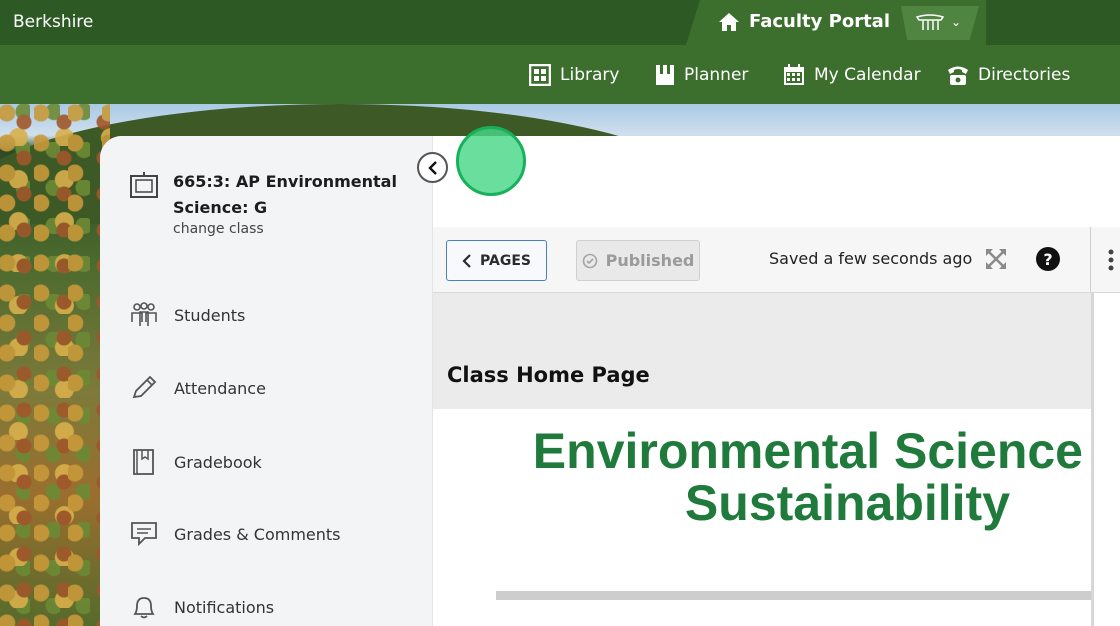 The width and height of the screenshot is (1120, 626). I want to click on sidebar-item-students: Students, so click(187, 315).